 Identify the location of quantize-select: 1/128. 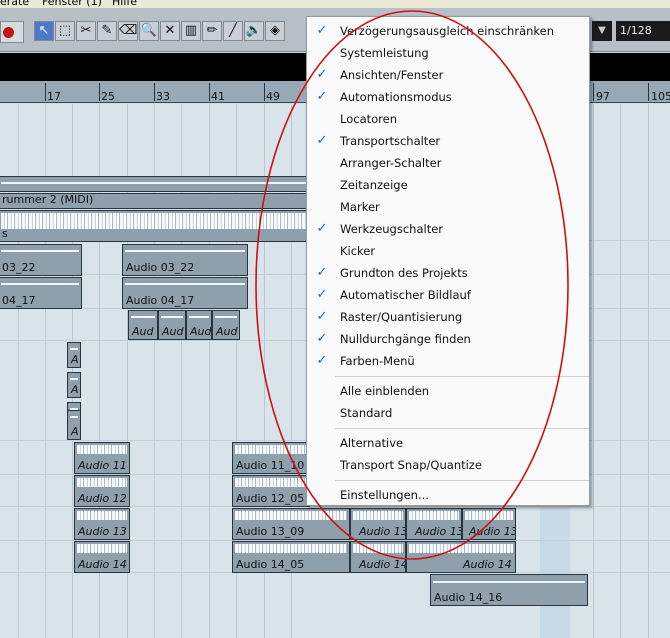
(643, 31).